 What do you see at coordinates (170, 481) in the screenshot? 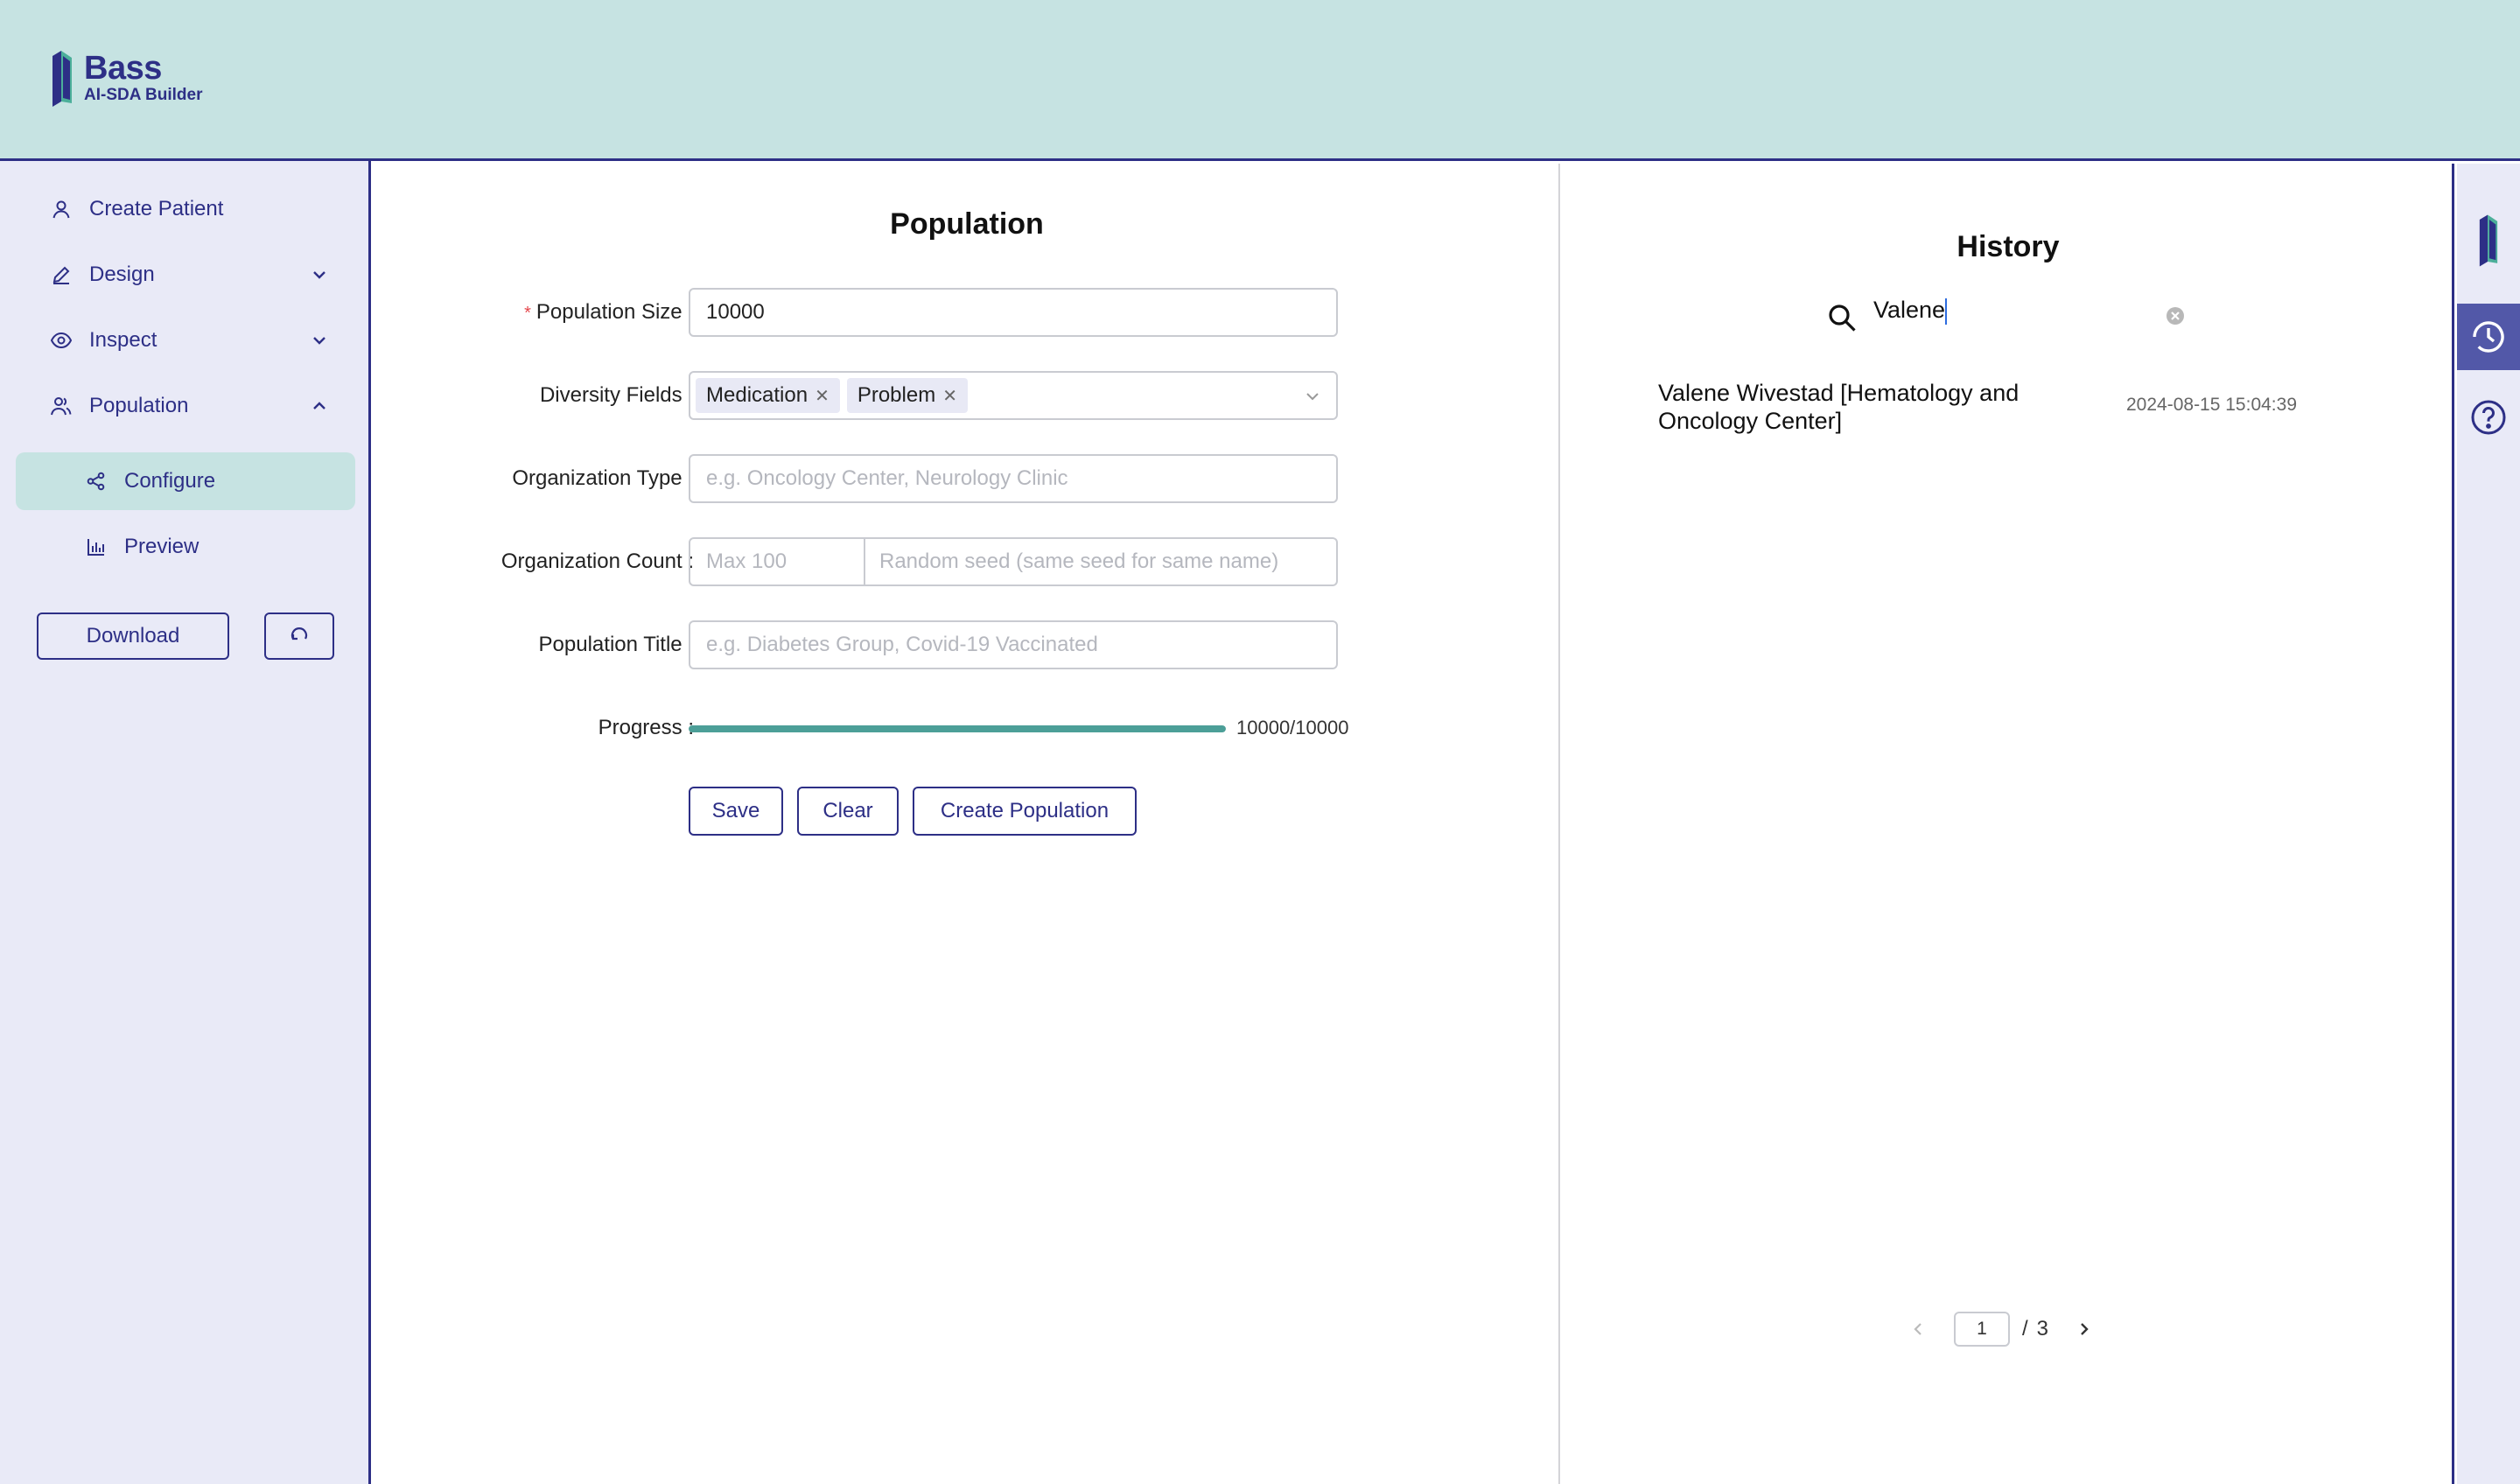
I see `sidebar-item-label: Configure` at bounding box center [170, 481].